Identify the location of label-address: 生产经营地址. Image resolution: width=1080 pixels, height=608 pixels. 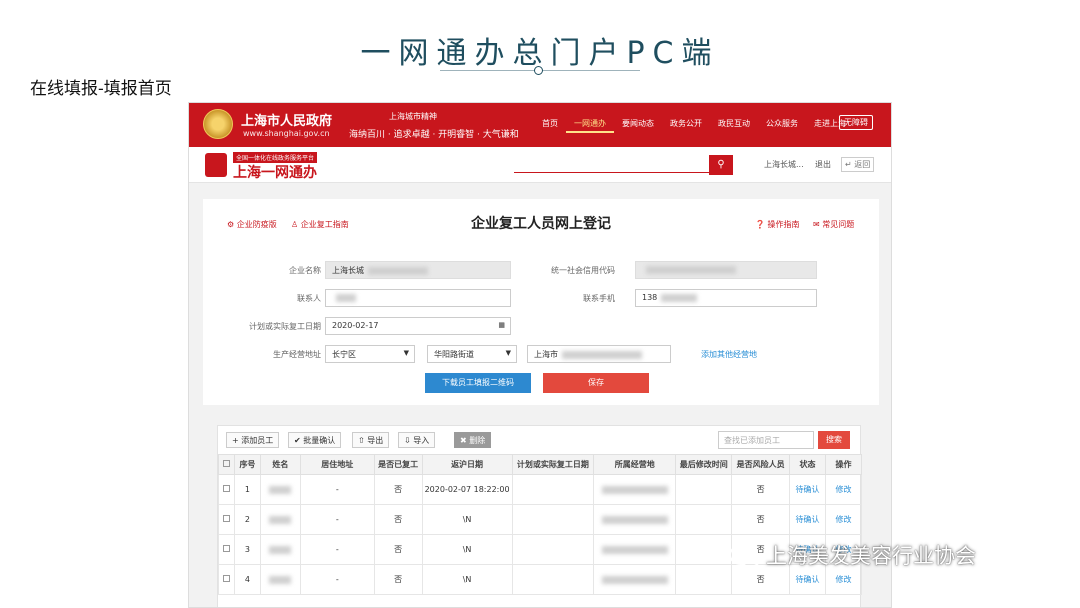
(297, 354).